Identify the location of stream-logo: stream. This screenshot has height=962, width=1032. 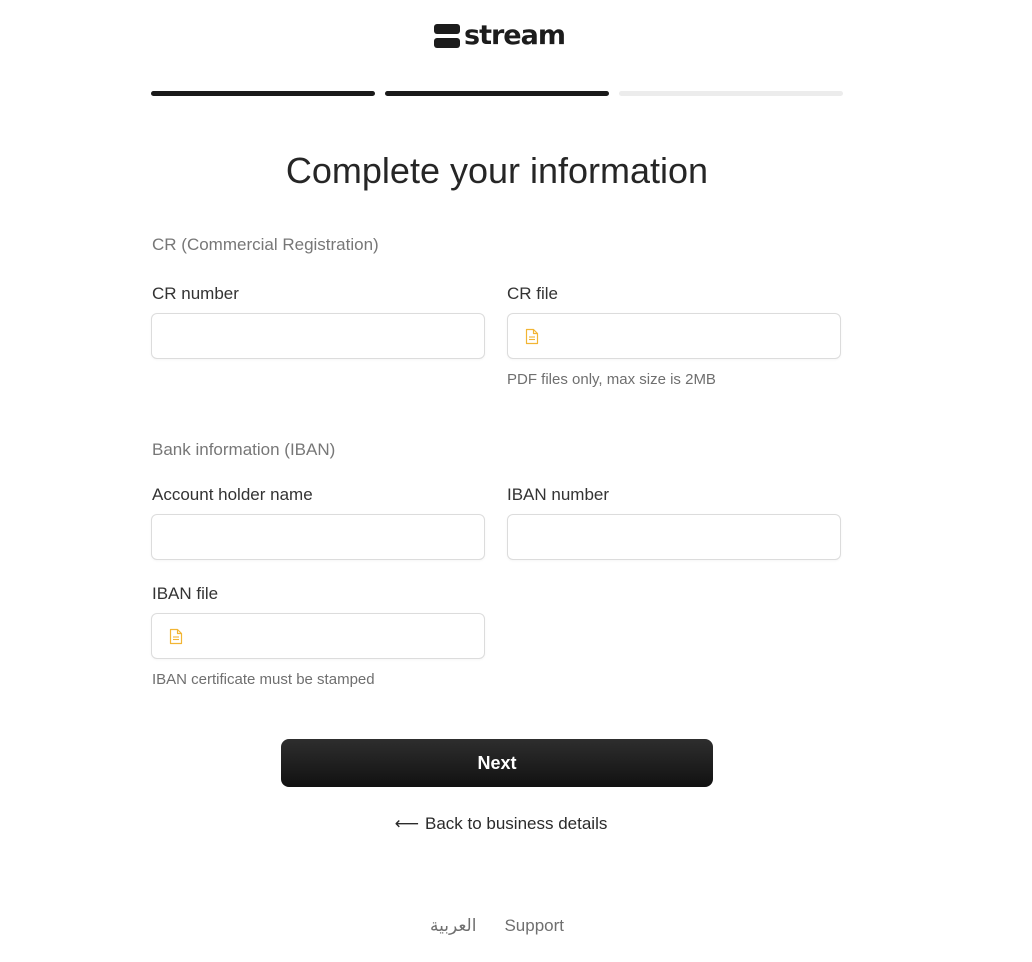
(500, 35).